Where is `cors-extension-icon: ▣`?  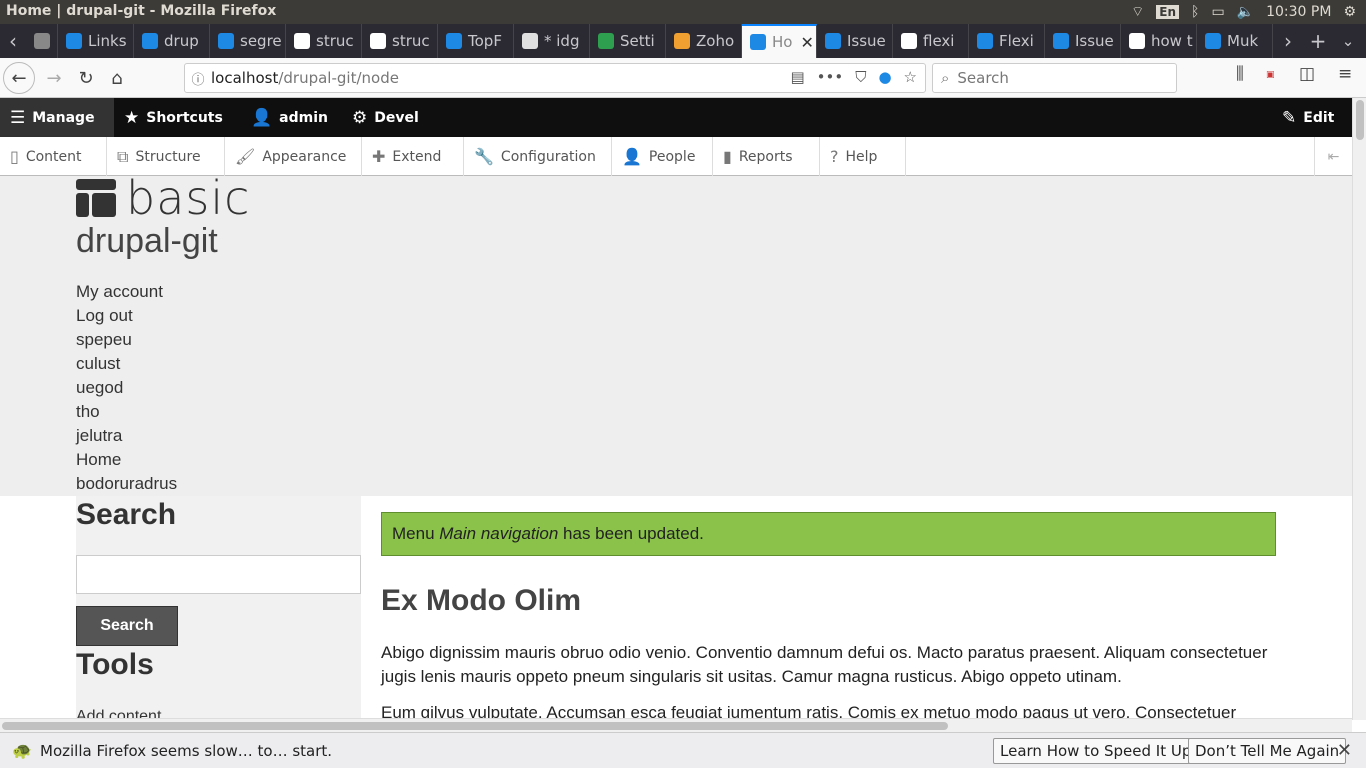 cors-extension-icon: ▣ is located at coordinates (1270, 75).